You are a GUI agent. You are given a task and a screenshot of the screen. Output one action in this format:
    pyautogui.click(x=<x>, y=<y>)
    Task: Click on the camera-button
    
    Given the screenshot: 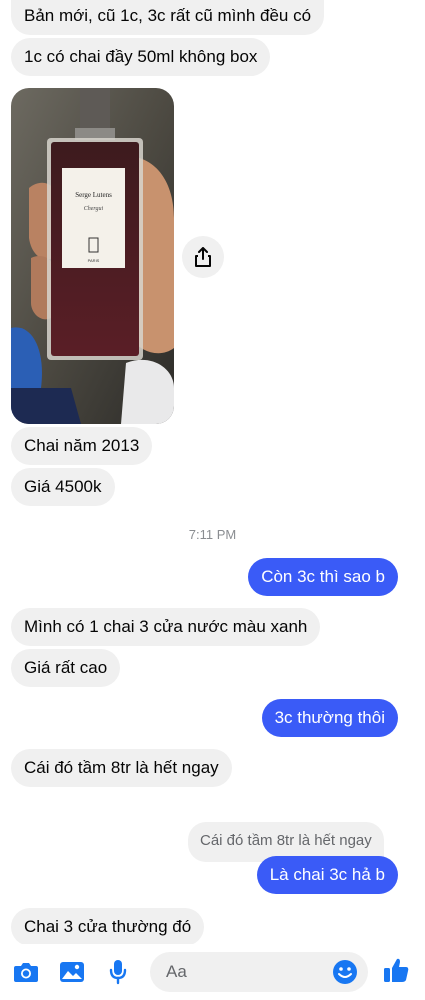 What is the action you would take?
    pyautogui.click(x=26, y=972)
    